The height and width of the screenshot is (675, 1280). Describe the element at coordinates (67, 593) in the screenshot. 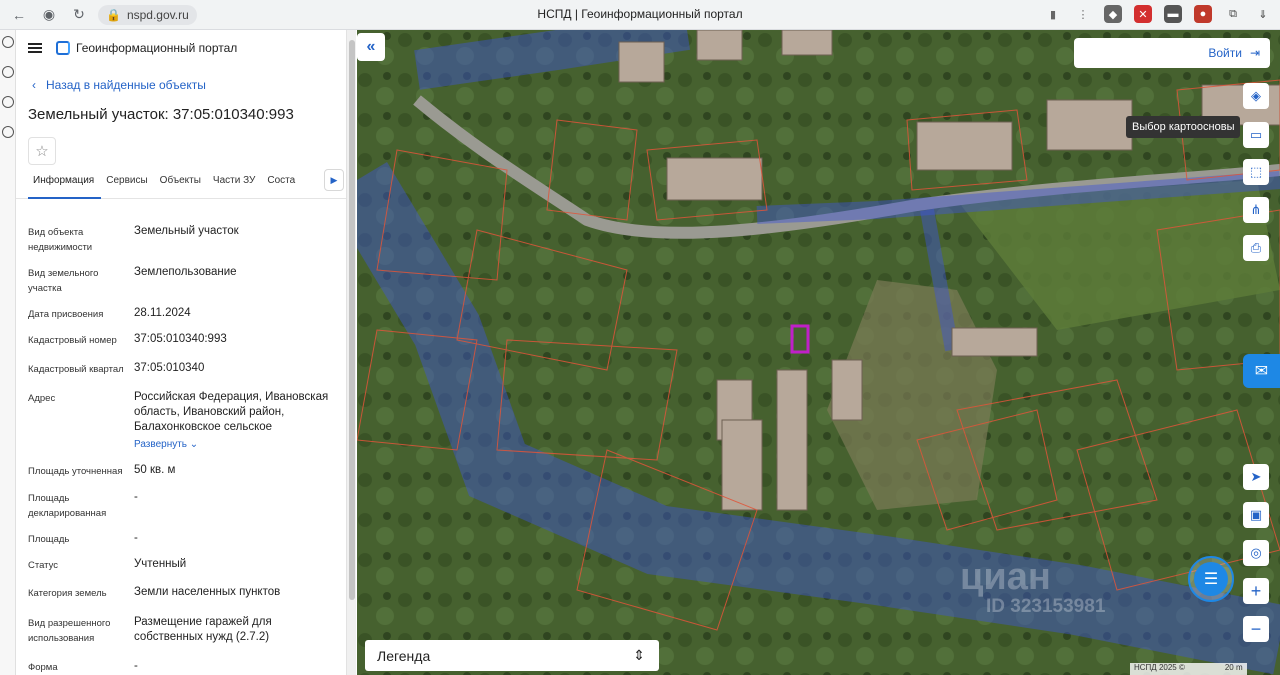

I see `attr-label: Категория земель` at that location.